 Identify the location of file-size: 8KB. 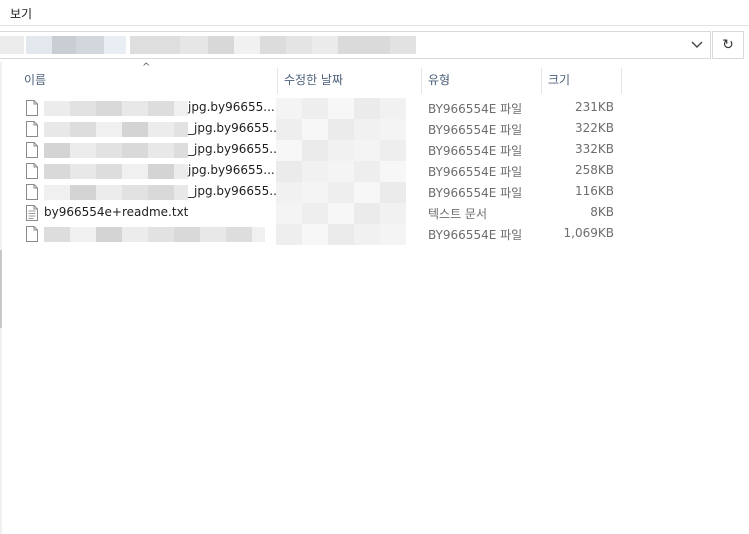
(602, 212).